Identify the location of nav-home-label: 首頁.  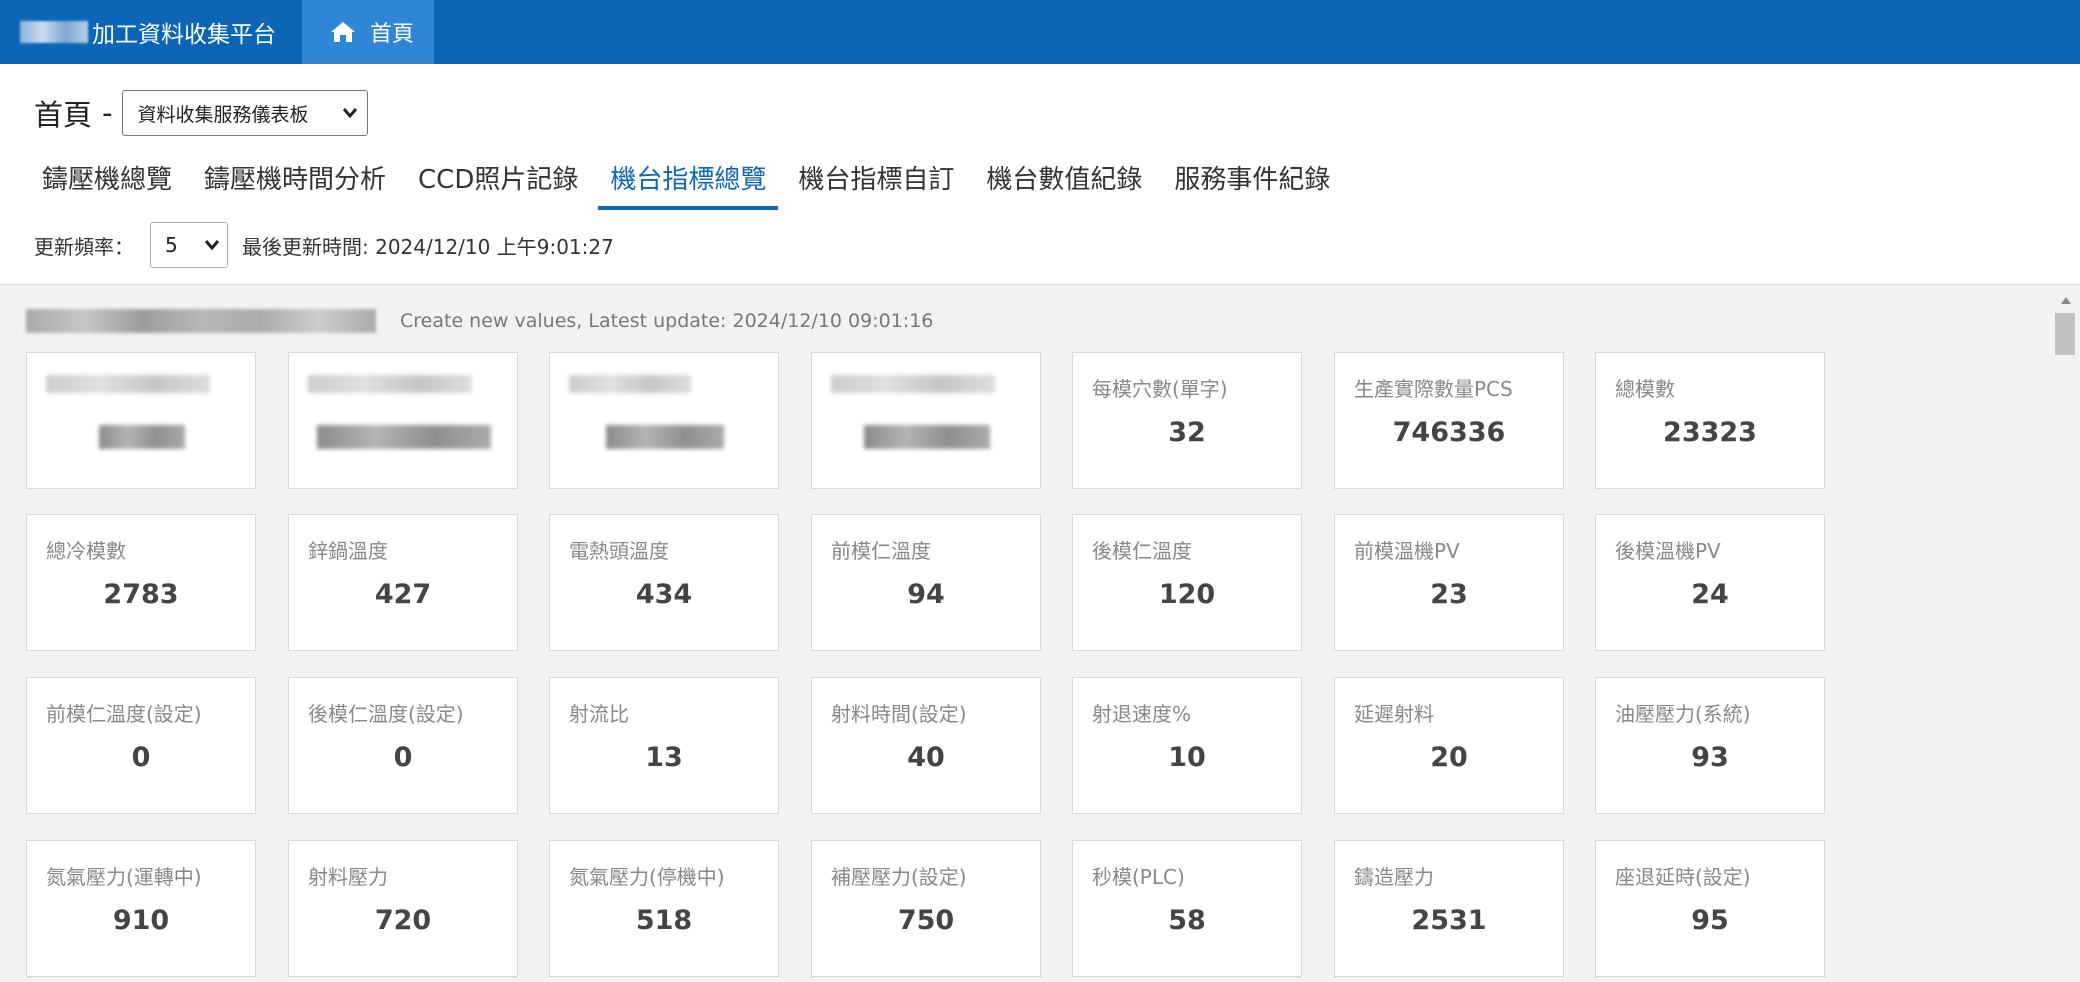
(392, 34).